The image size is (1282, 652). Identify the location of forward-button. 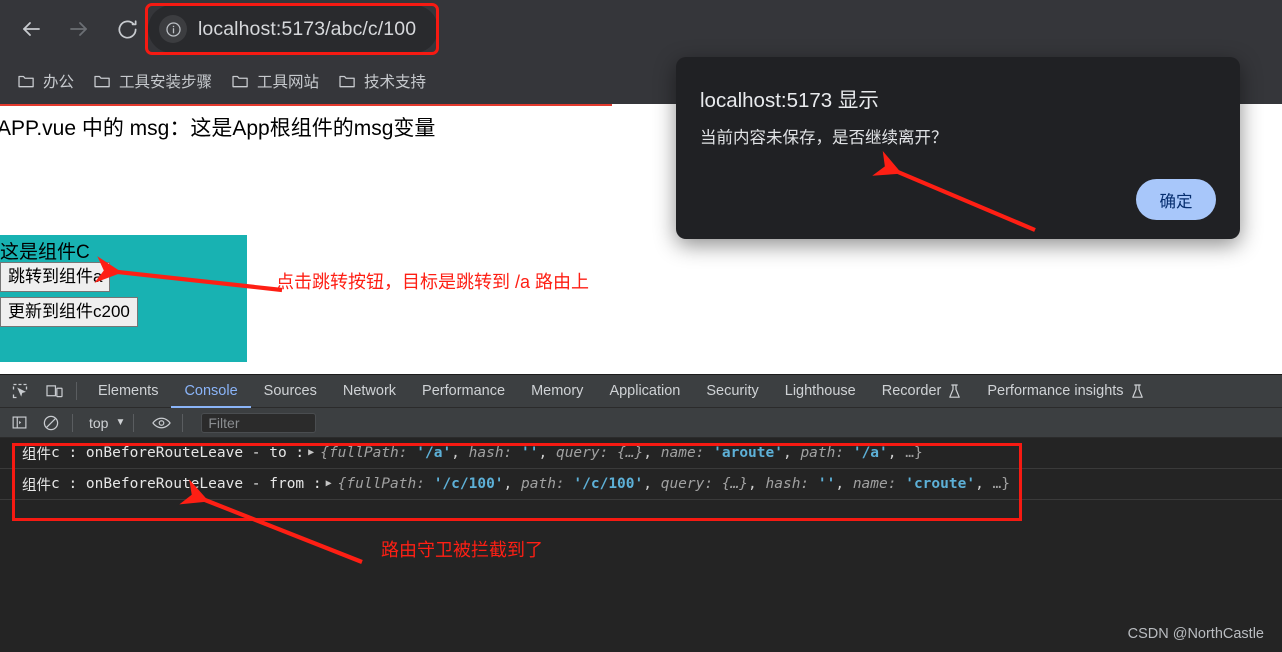
(79, 29).